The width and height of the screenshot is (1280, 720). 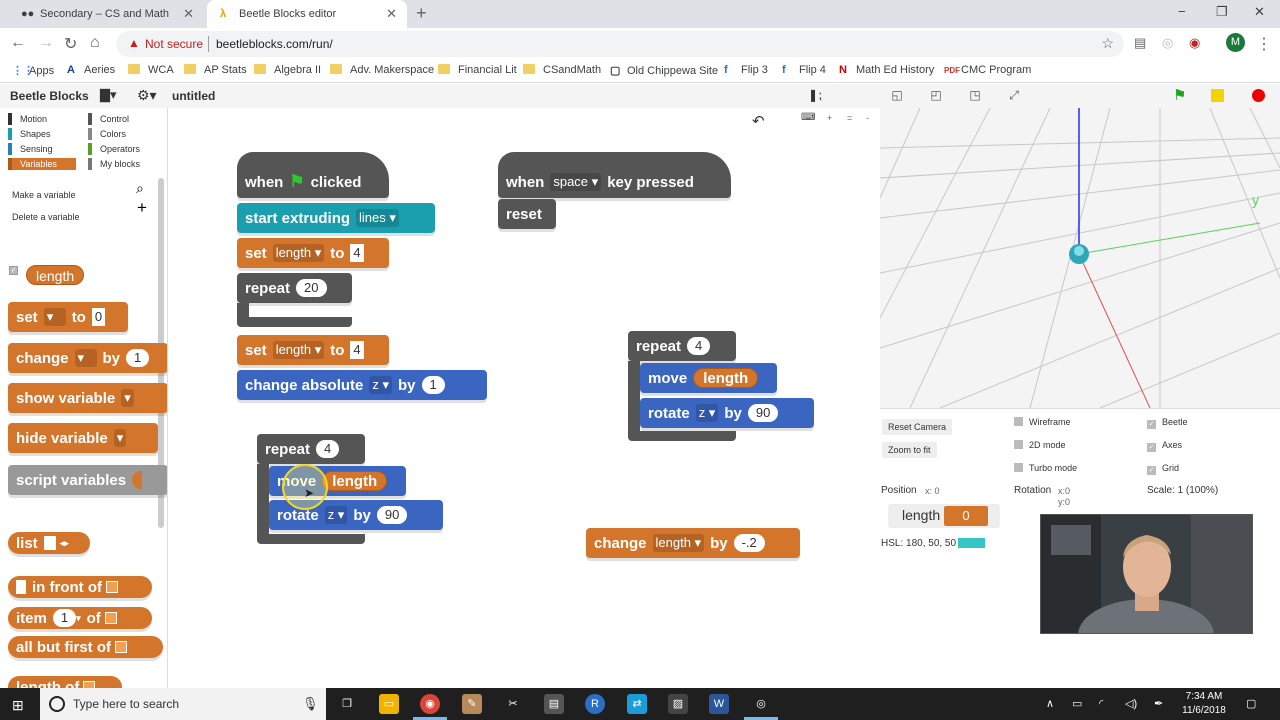 What do you see at coordinates (49, 96) in the screenshot?
I see `app-logo: Beetle Blocks` at bounding box center [49, 96].